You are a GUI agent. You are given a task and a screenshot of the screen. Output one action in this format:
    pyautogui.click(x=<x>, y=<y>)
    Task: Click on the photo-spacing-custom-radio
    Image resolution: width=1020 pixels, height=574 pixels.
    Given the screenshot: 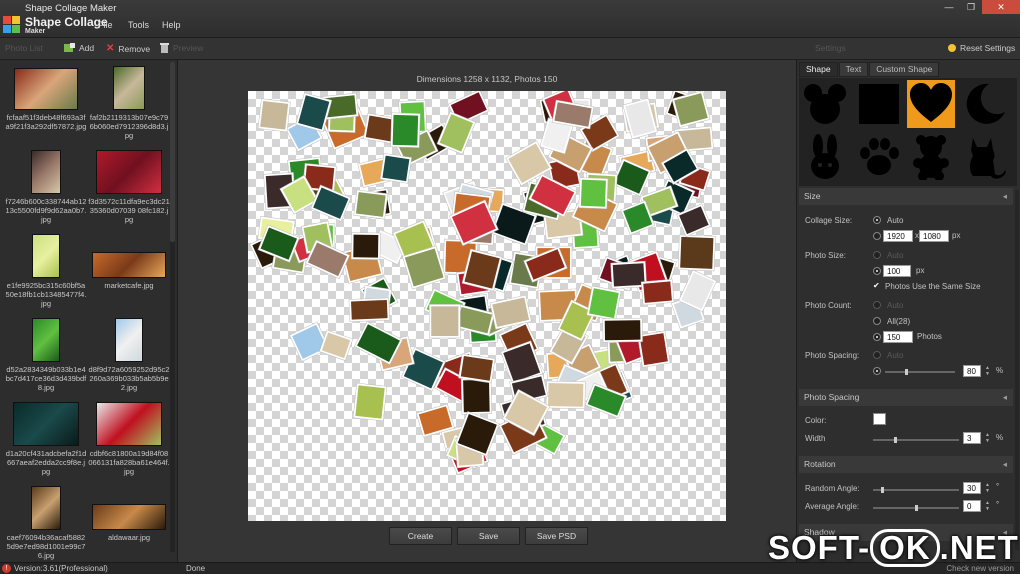 What is the action you would take?
    pyautogui.click(x=877, y=371)
    